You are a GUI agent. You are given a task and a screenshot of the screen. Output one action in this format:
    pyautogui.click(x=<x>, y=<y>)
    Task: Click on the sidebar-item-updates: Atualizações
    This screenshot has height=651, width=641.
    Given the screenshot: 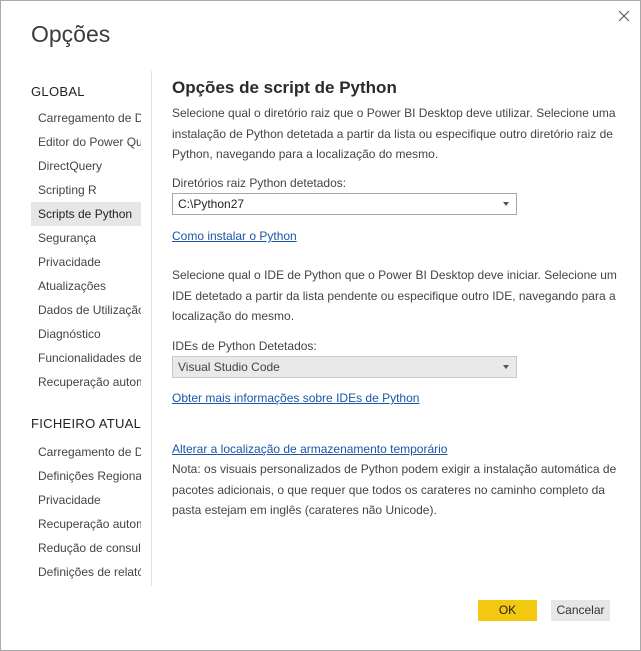 What is the action you would take?
    pyautogui.click(x=86, y=286)
    